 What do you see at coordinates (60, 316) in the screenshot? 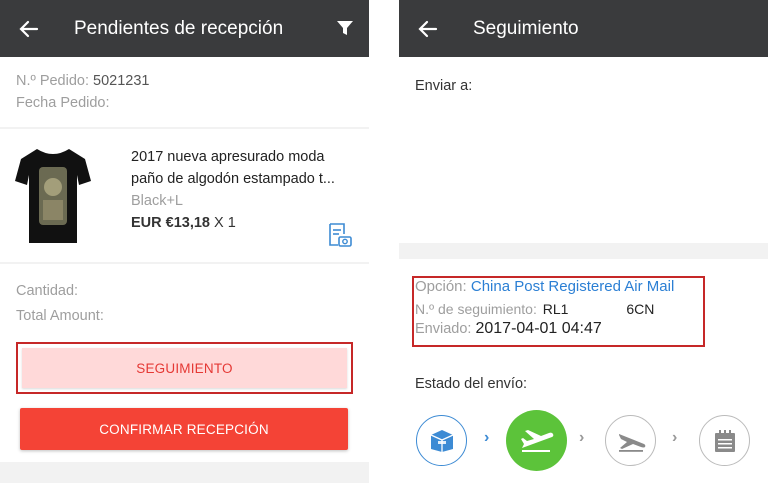
I see `total-amount-label: Total Amount:` at bounding box center [60, 316].